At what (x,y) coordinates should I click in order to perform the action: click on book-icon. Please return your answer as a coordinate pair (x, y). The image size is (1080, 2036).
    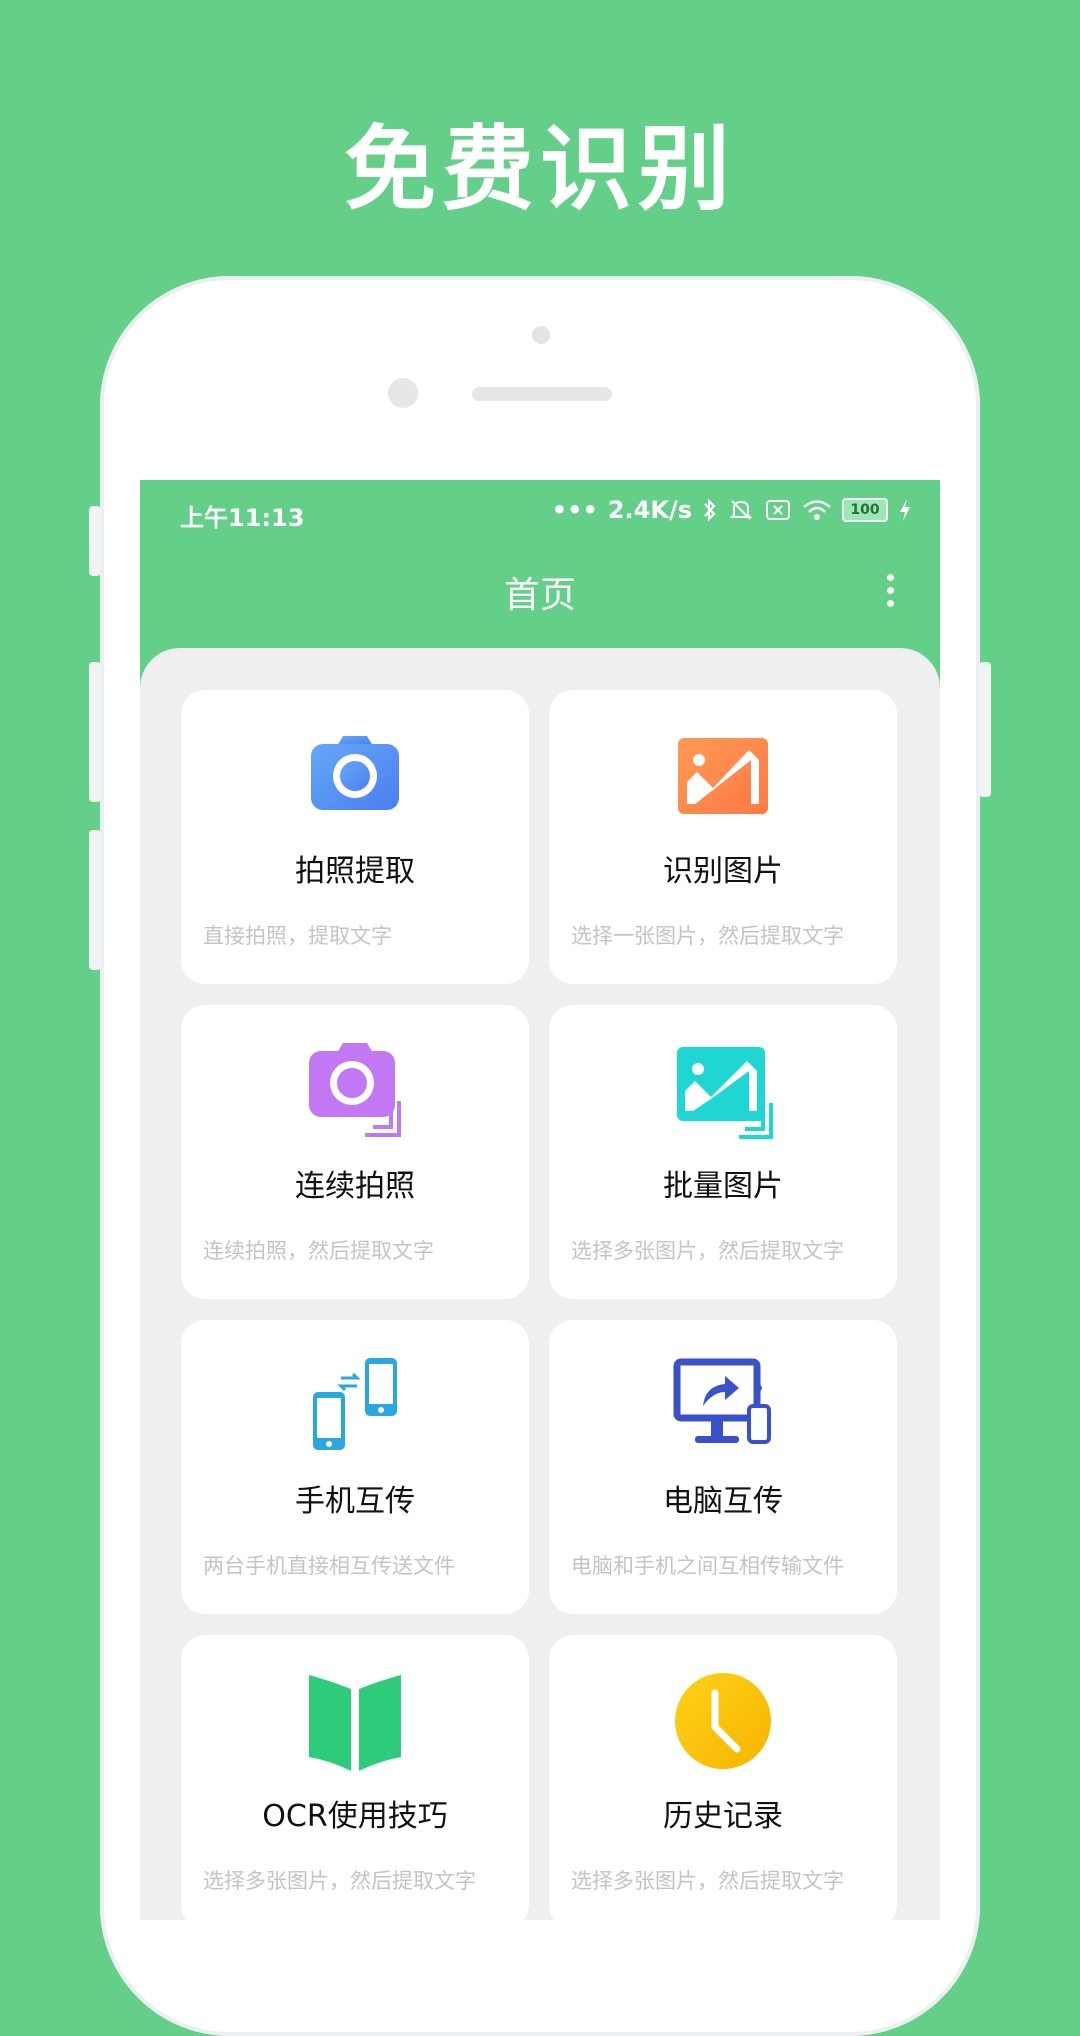
    Looking at the image, I should click on (355, 1723).